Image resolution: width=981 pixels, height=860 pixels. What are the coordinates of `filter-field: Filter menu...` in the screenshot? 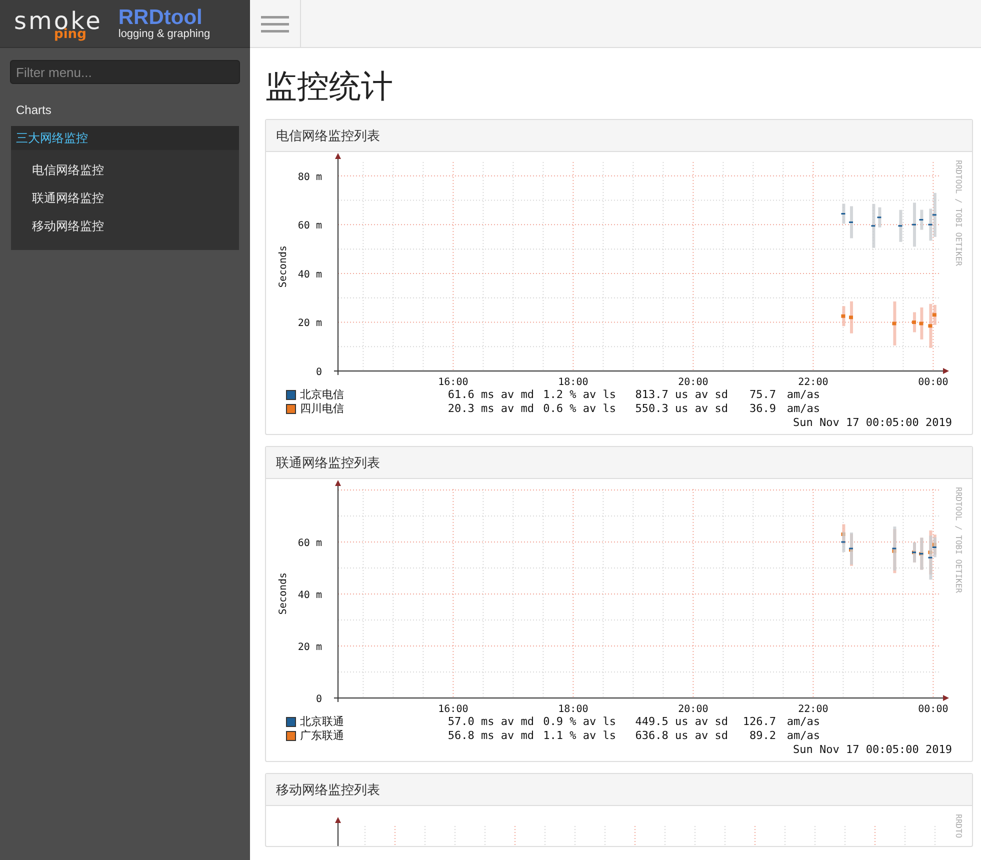 It's located at (125, 72).